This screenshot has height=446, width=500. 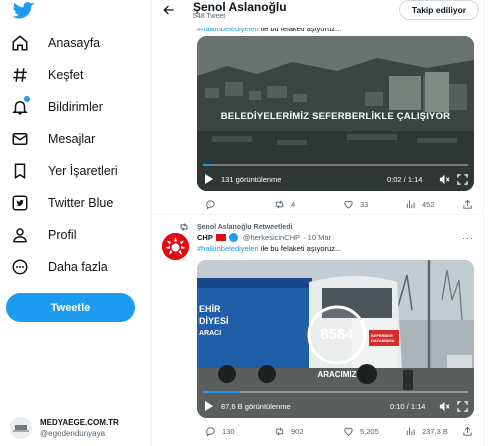 I want to click on like-count: 33, so click(x=364, y=204).